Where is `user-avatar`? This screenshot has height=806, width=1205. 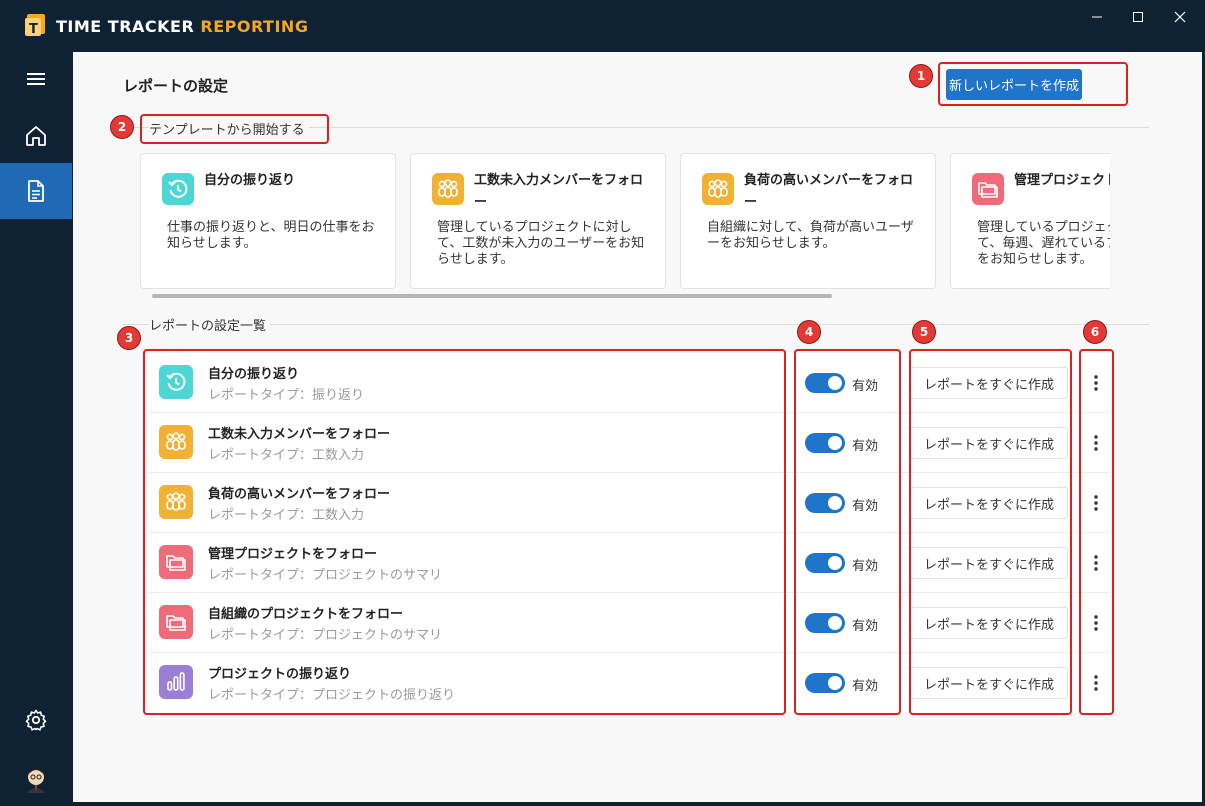
user-avatar is located at coordinates (36, 778).